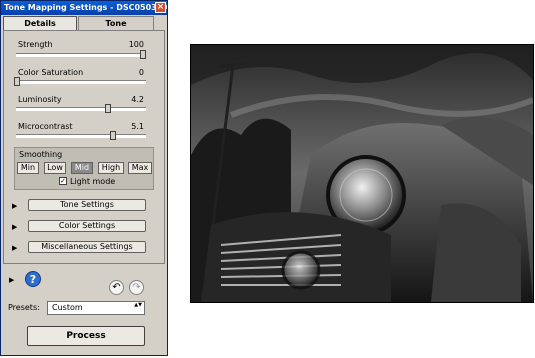 This screenshot has height=358, width=535. I want to click on smoothing-low-button: Low, so click(55, 168).